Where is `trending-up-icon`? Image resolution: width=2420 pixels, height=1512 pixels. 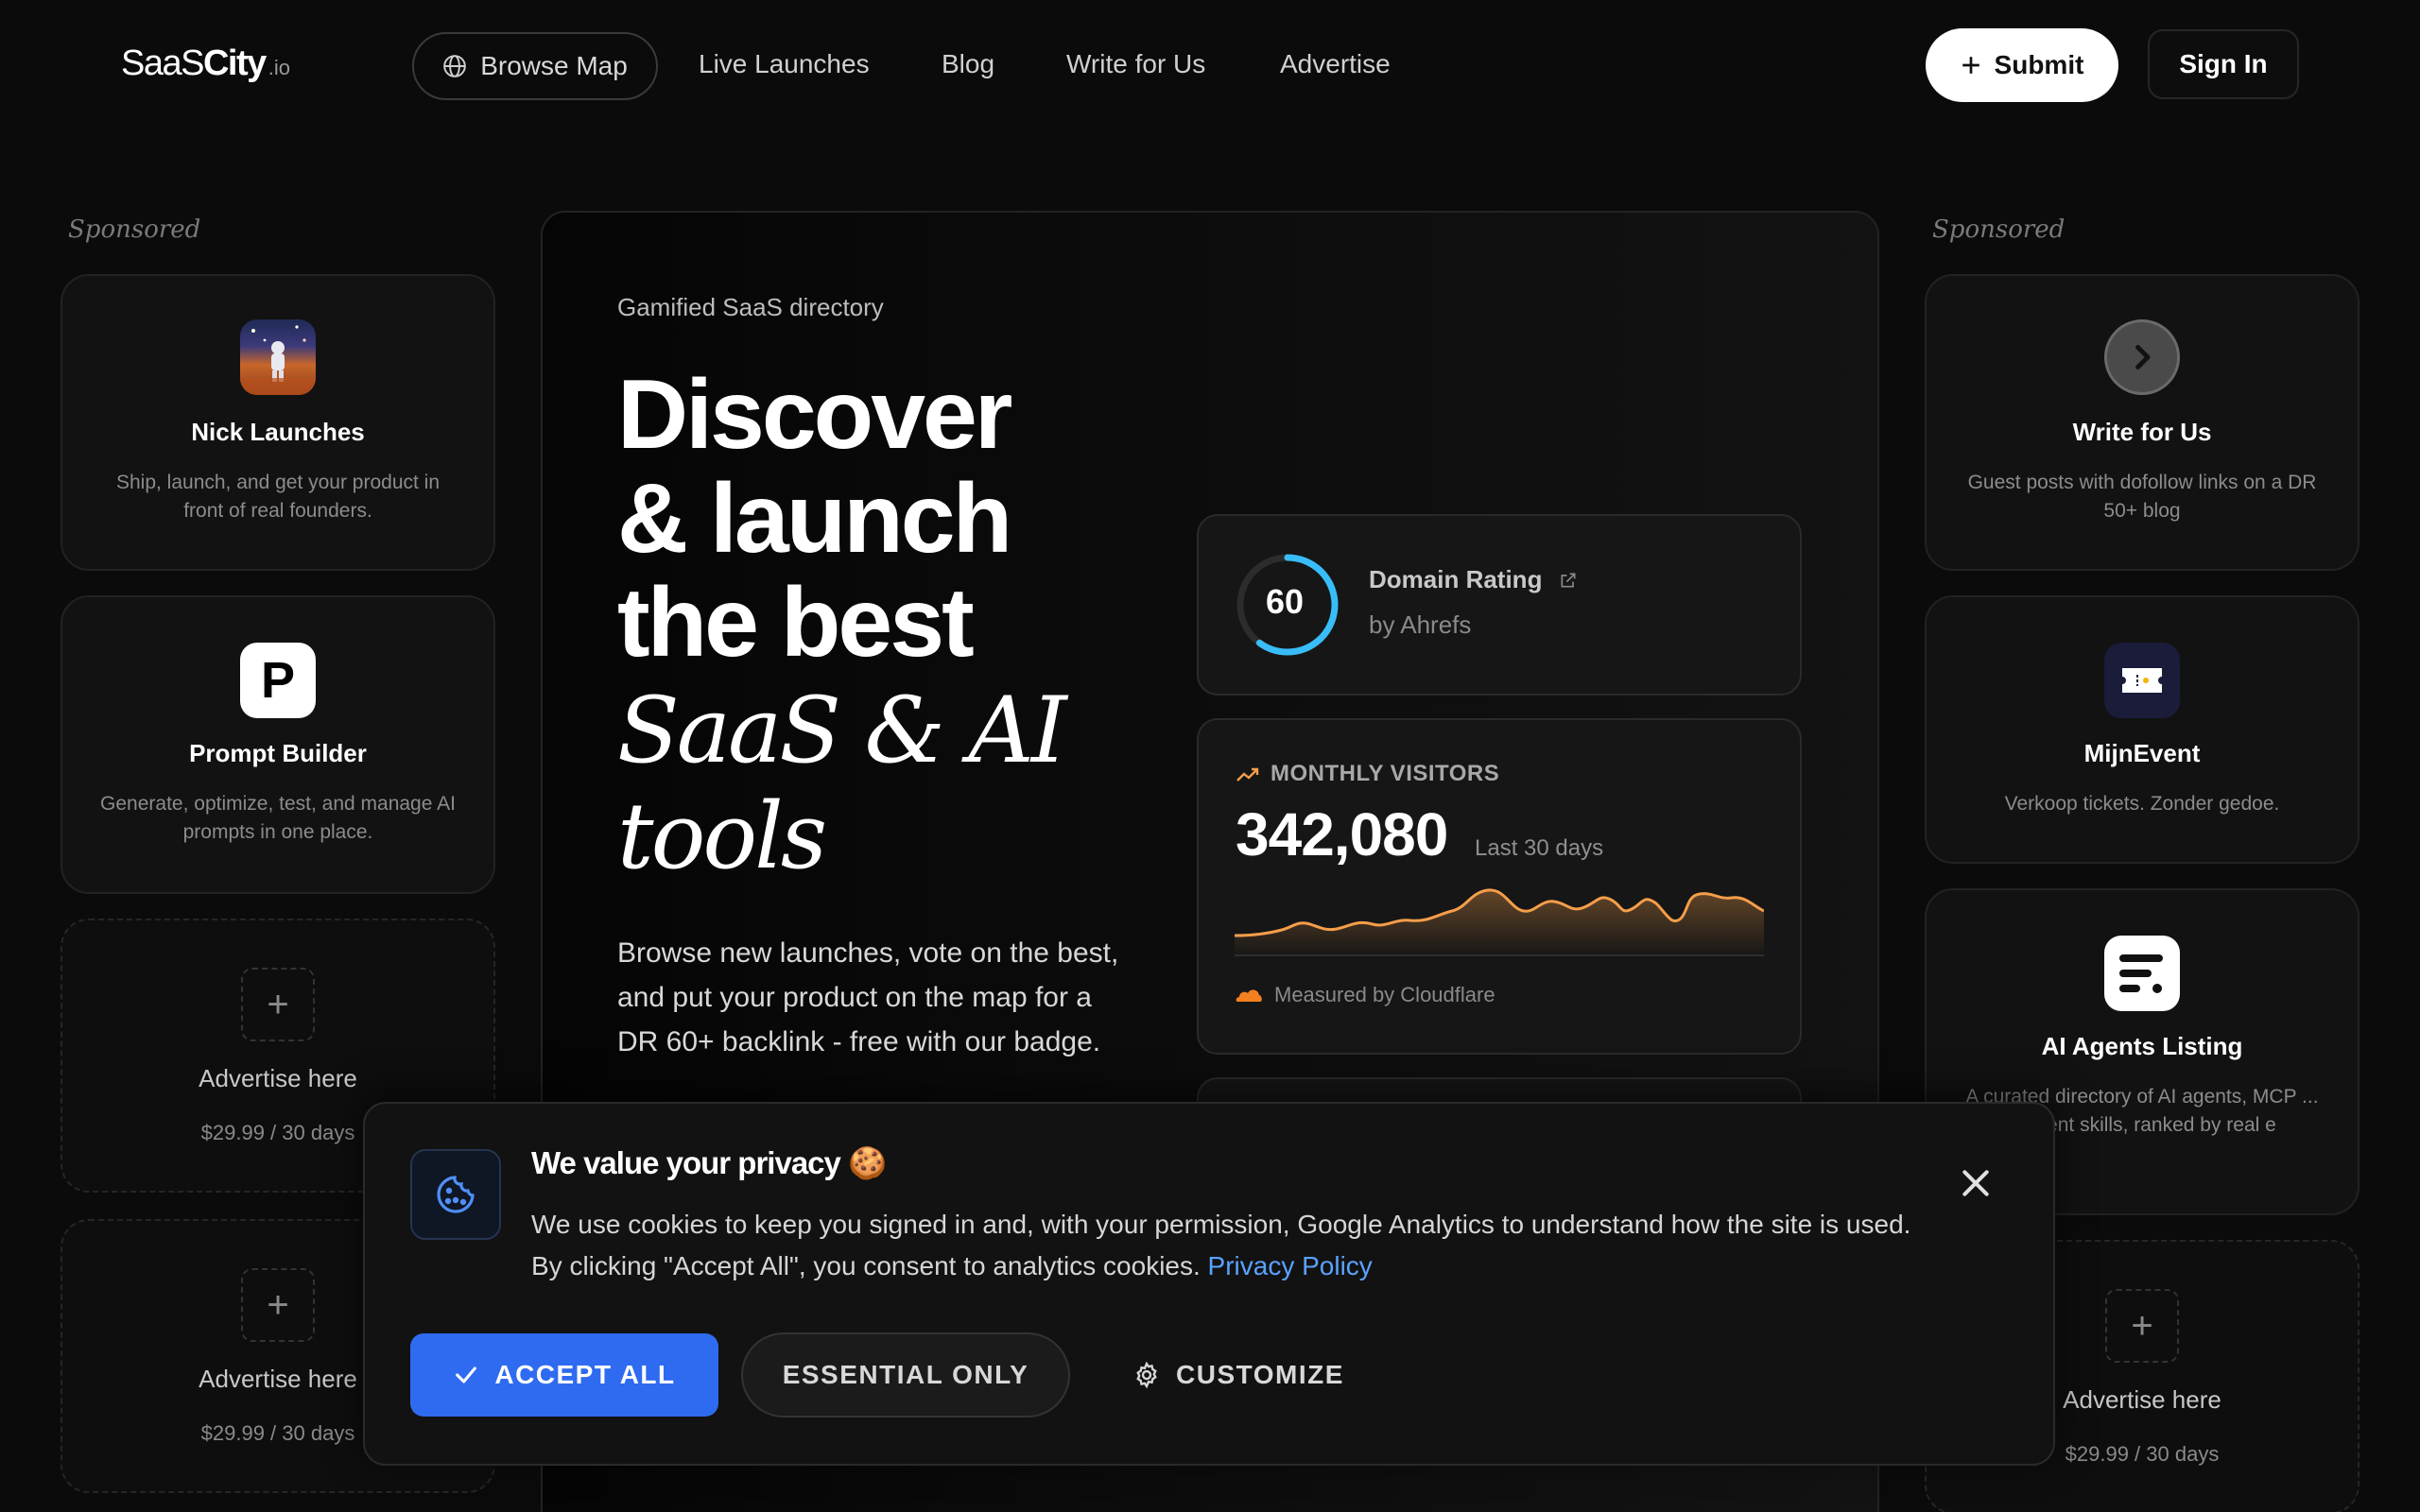 trending-up-icon is located at coordinates (1247, 774).